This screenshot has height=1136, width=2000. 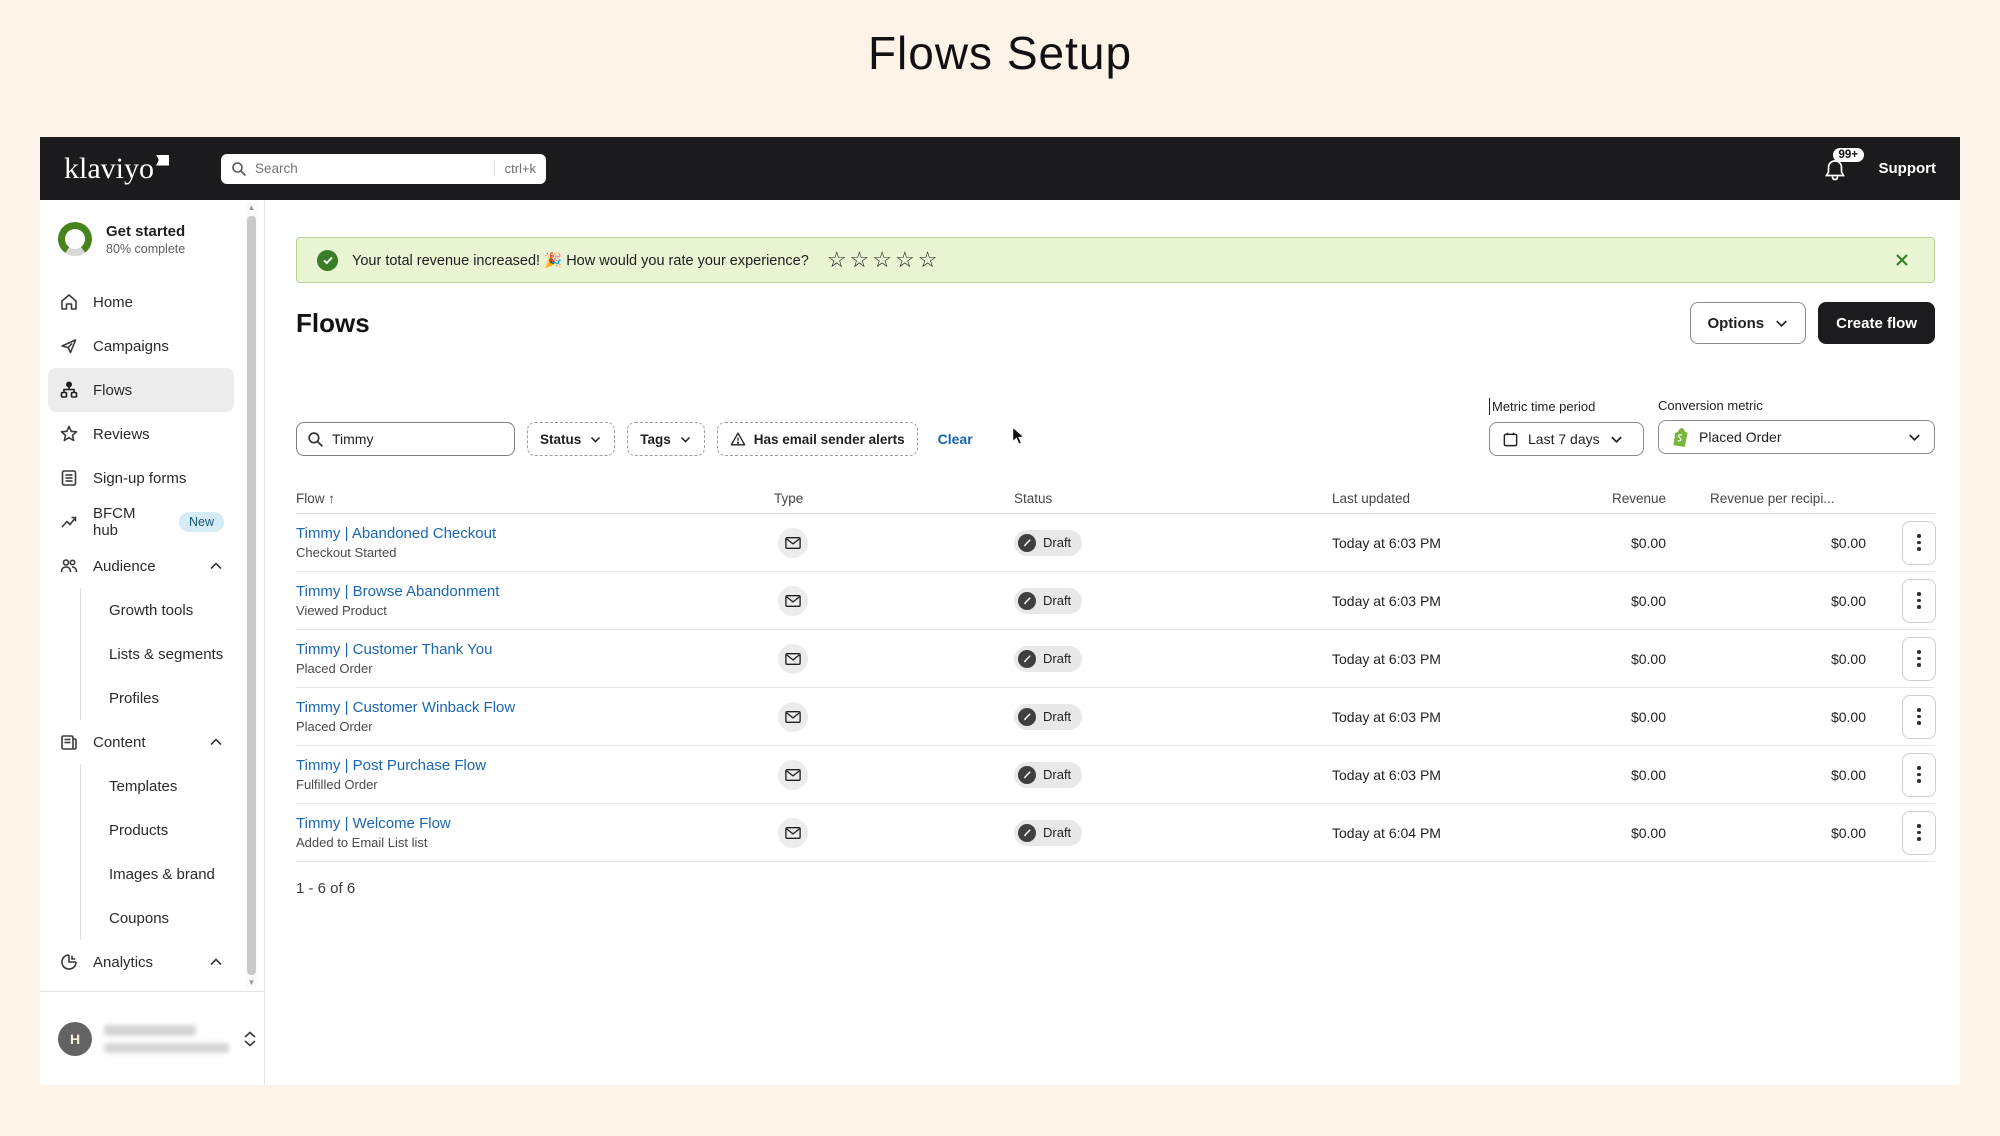 What do you see at coordinates (1848, 154) in the screenshot?
I see `notifications-badge: 99+` at bounding box center [1848, 154].